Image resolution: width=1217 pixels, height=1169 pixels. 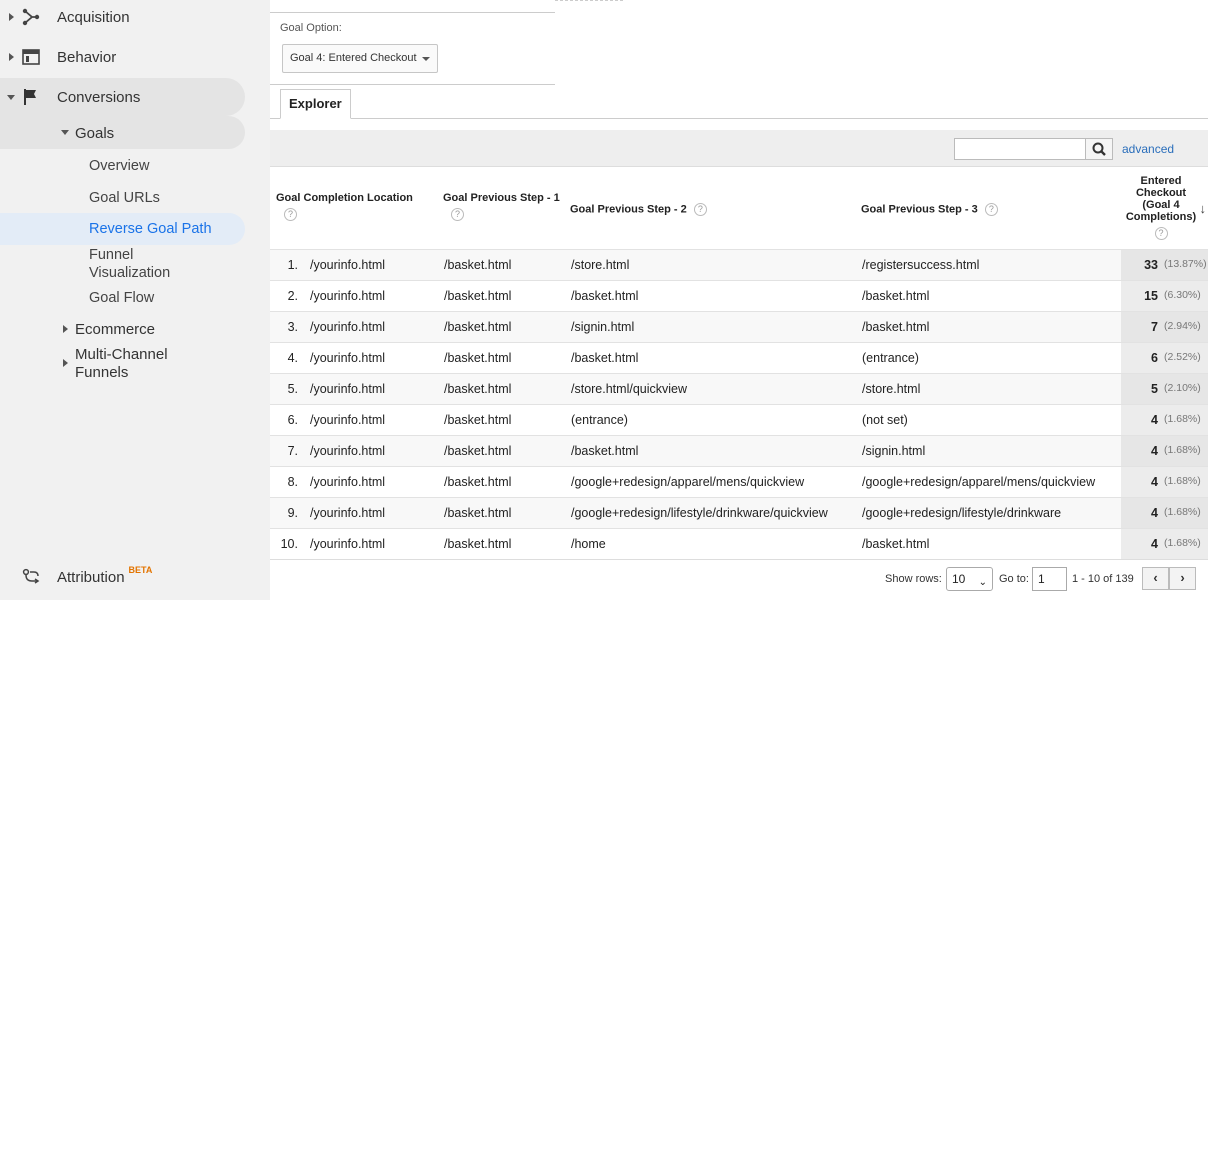 What do you see at coordinates (1099, 149) in the screenshot?
I see `search-button` at bounding box center [1099, 149].